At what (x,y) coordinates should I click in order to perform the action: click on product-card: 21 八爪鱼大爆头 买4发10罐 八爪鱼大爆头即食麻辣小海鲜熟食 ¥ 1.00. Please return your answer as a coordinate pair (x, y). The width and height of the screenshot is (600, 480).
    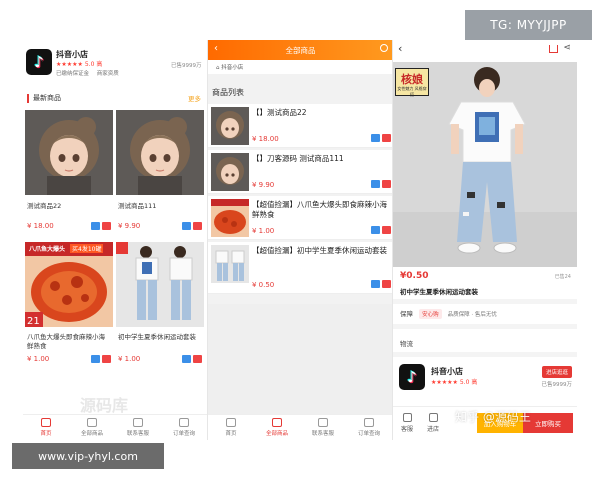
    Looking at the image, I should click on (69, 306).